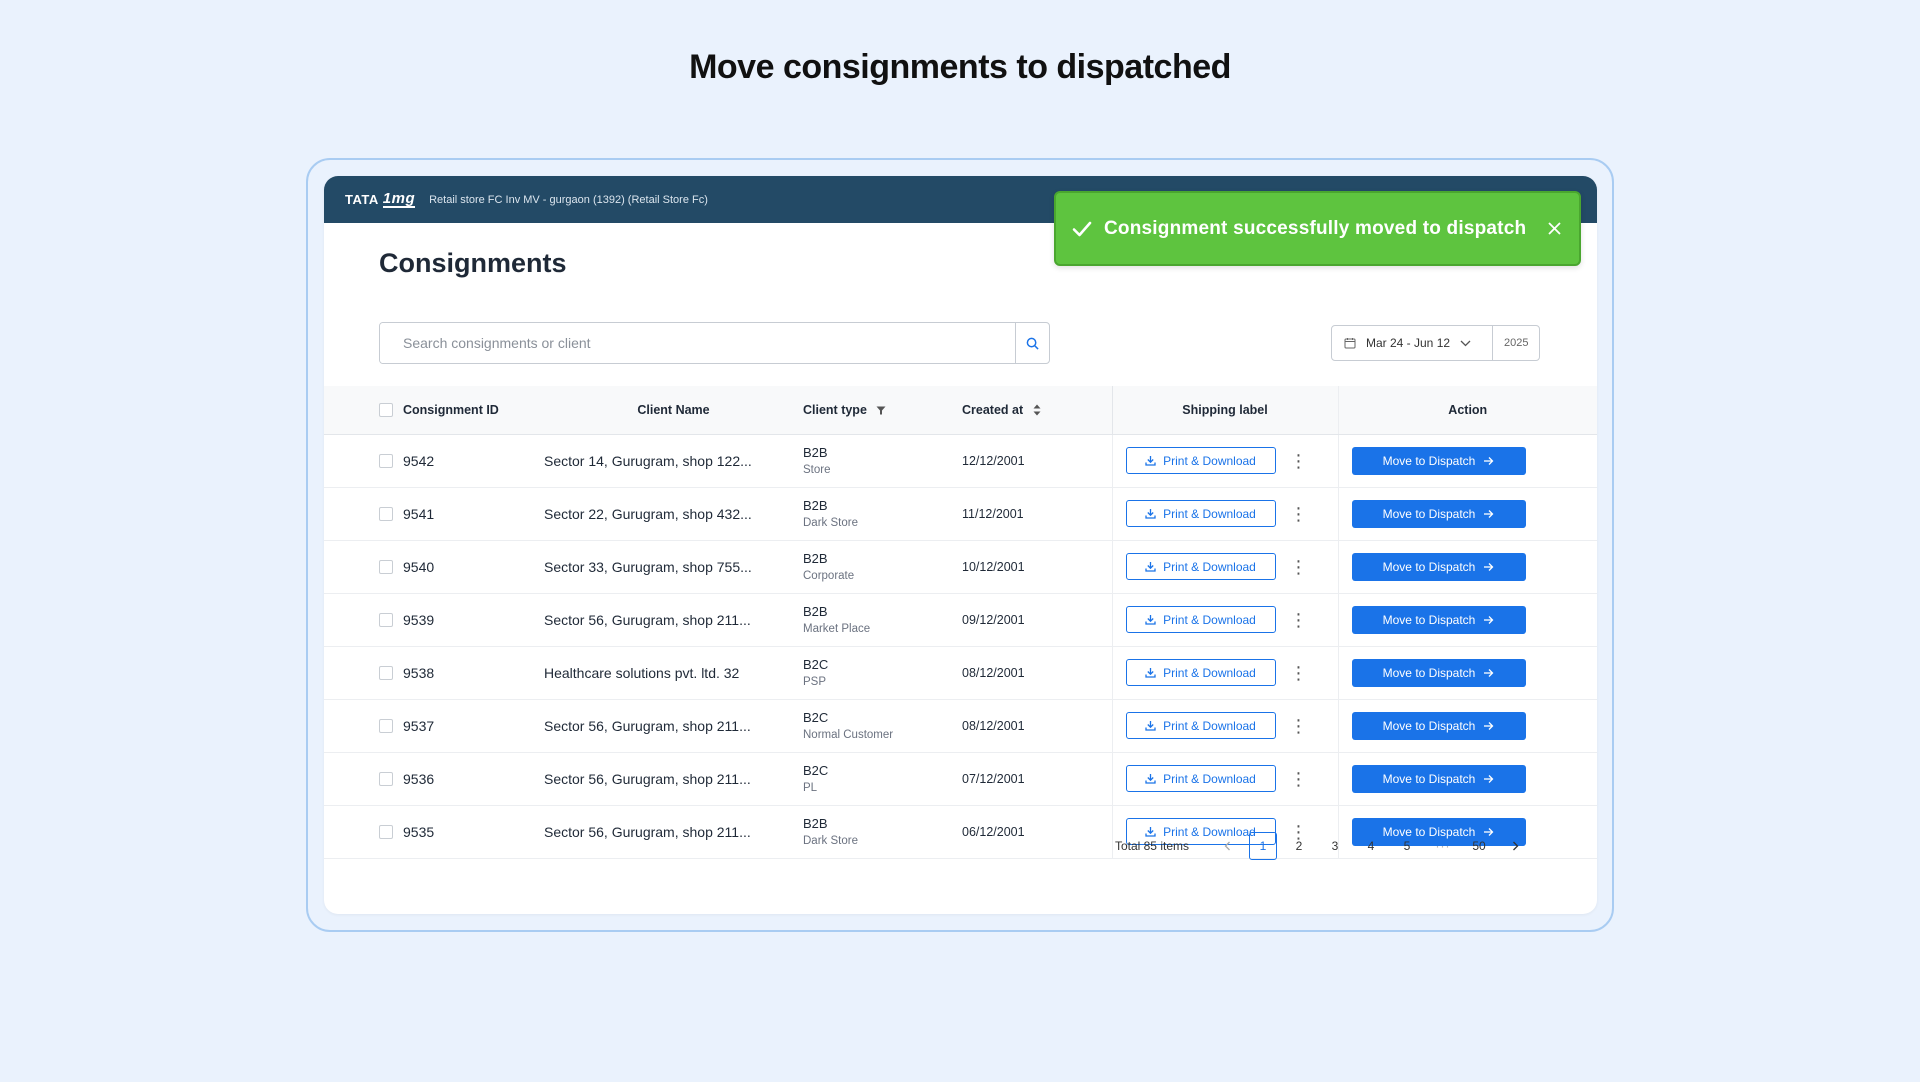 This screenshot has height=1082, width=1920. I want to click on year-select: 2025, so click(1515, 343).